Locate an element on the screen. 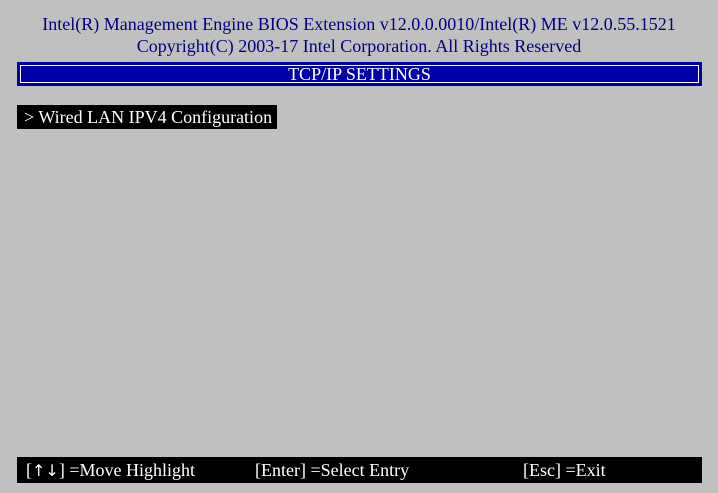  up-down-arrow-icon: ↑↓ is located at coordinates (45, 470).